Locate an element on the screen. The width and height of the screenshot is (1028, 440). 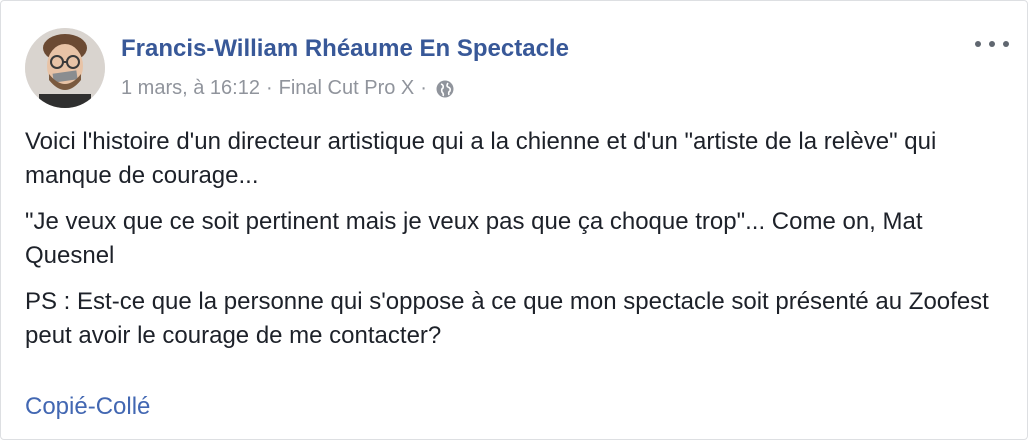
more-options-icon is located at coordinates (992, 44).